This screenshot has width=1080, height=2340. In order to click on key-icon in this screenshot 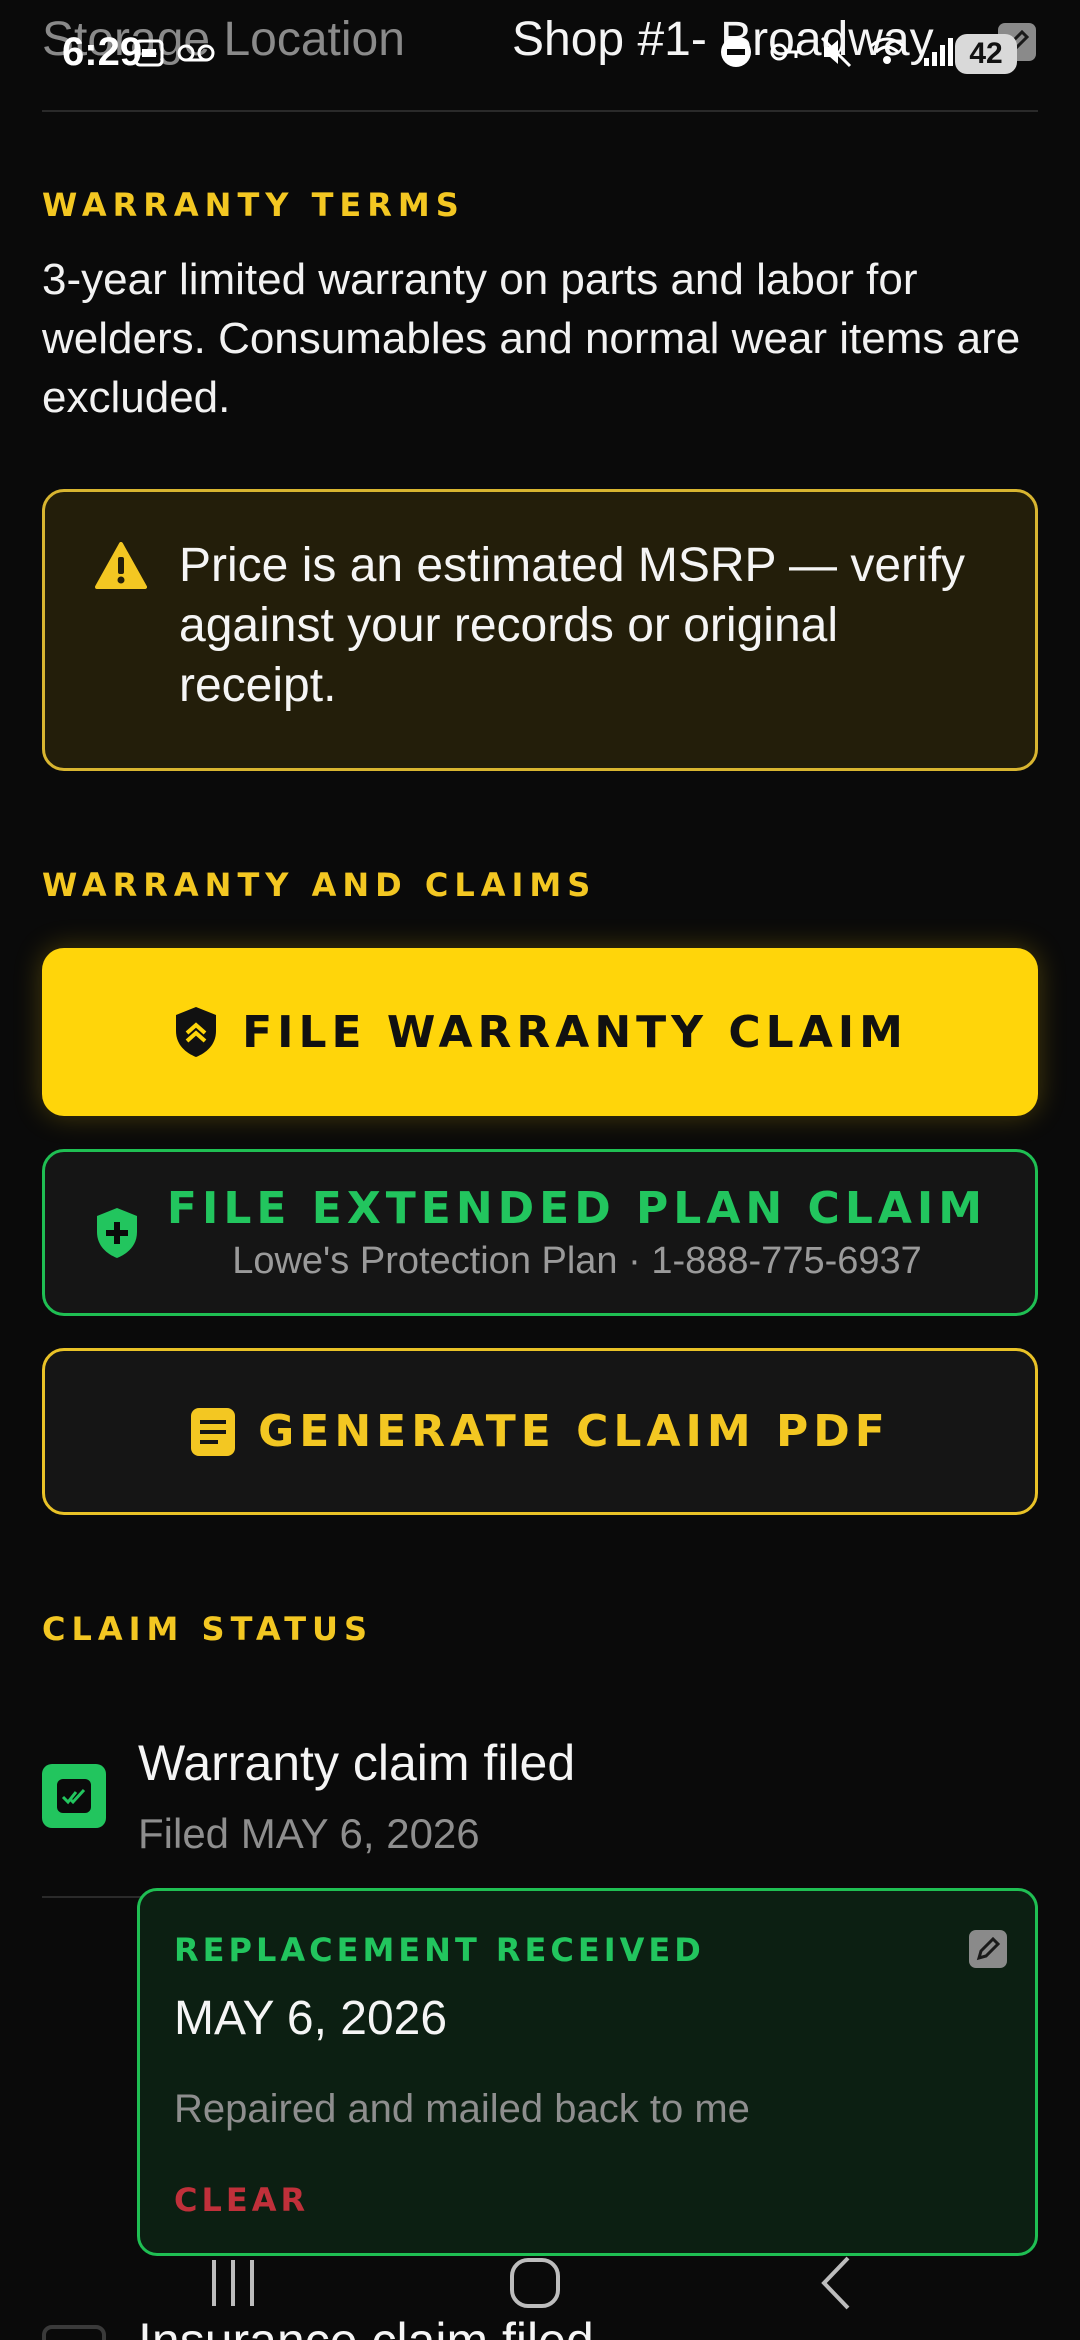, I will do `click(785, 52)`.